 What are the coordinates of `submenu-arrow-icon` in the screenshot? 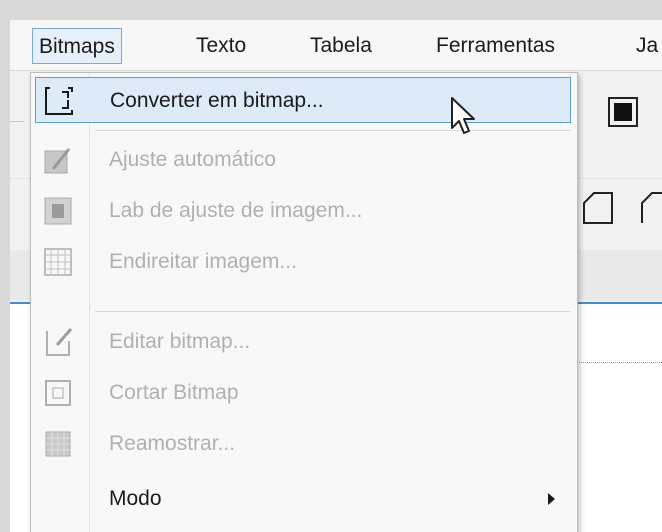 It's located at (551, 499).